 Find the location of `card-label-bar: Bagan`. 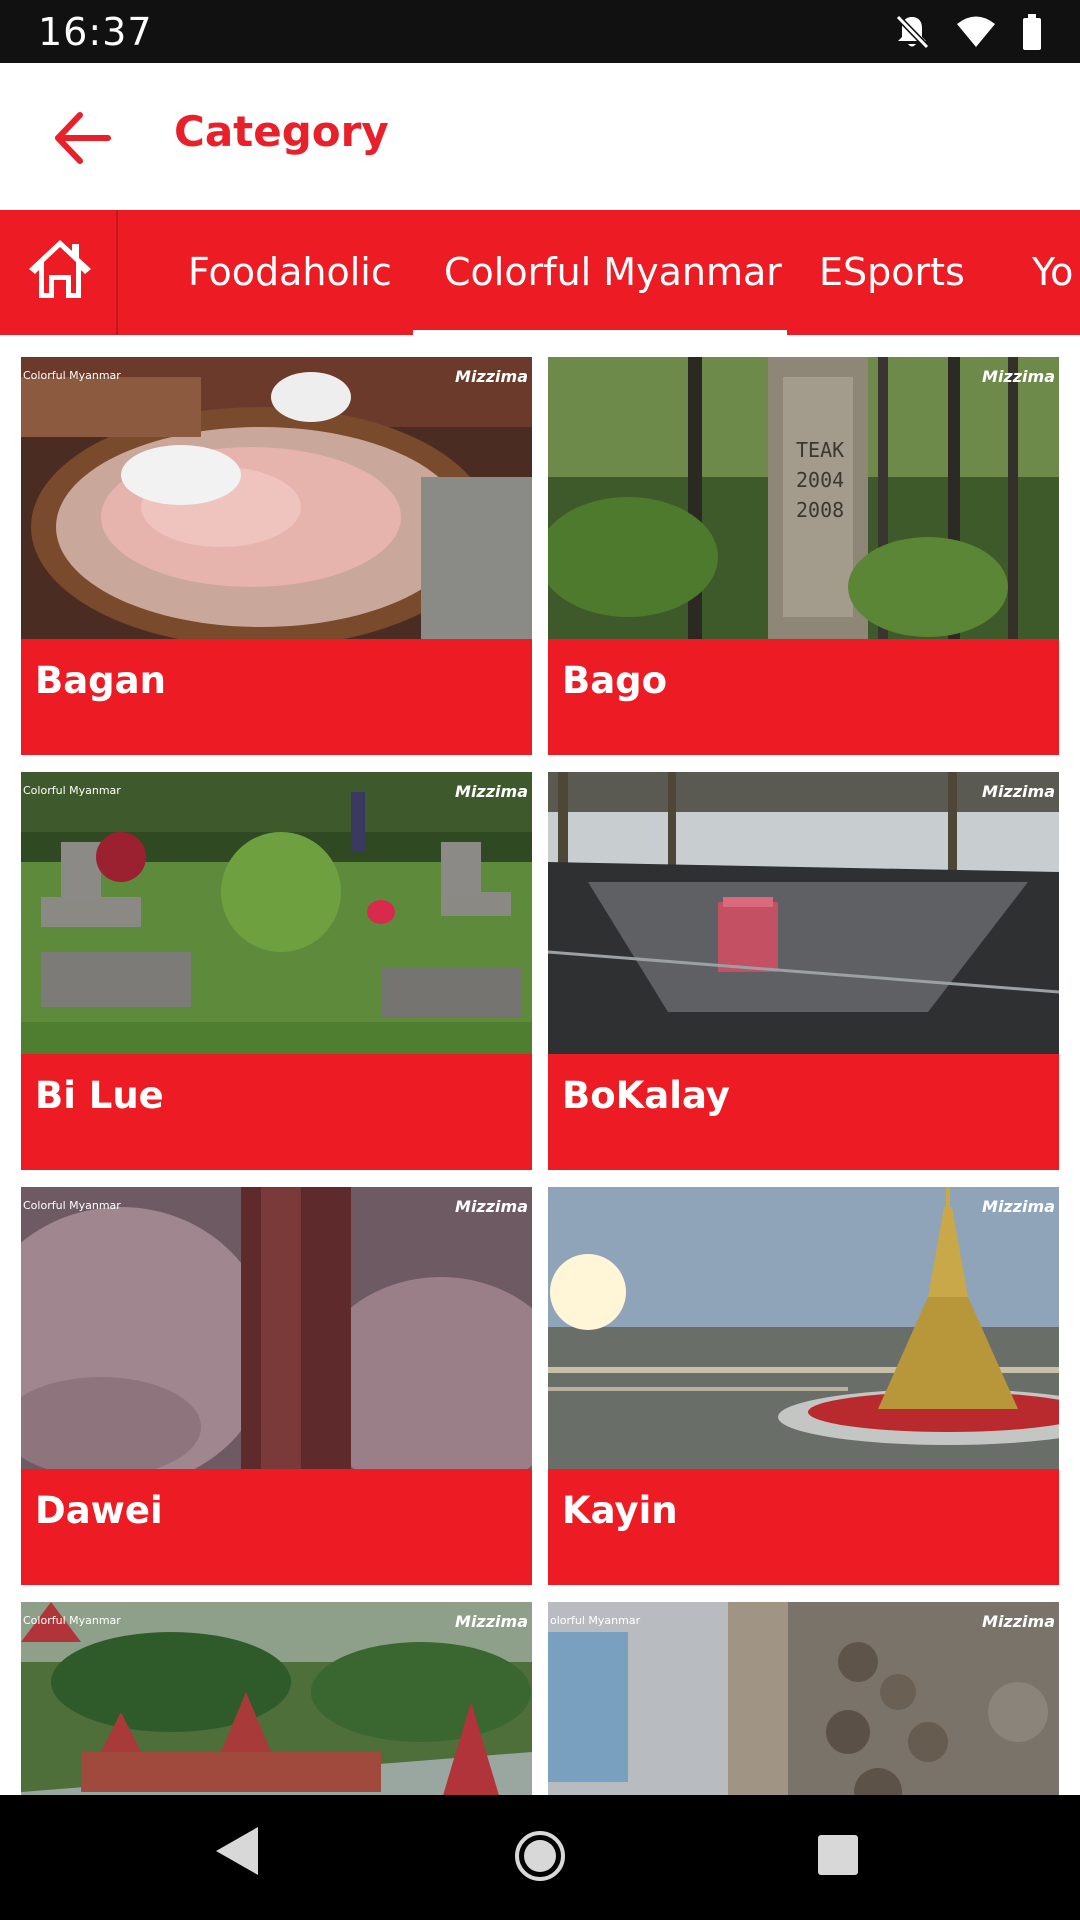

card-label-bar: Bagan is located at coordinates (276, 697).